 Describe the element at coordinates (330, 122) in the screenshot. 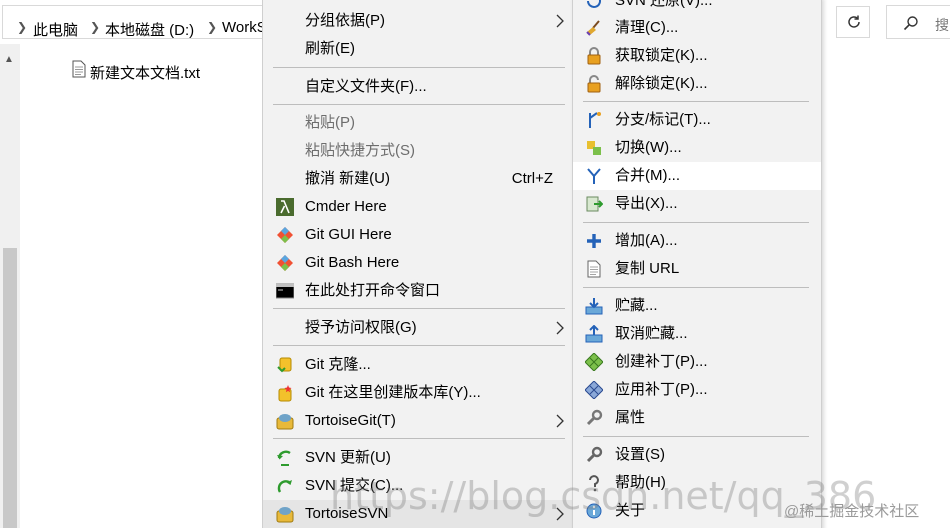

I see `menu-item-label: 粘贴(P)` at that location.